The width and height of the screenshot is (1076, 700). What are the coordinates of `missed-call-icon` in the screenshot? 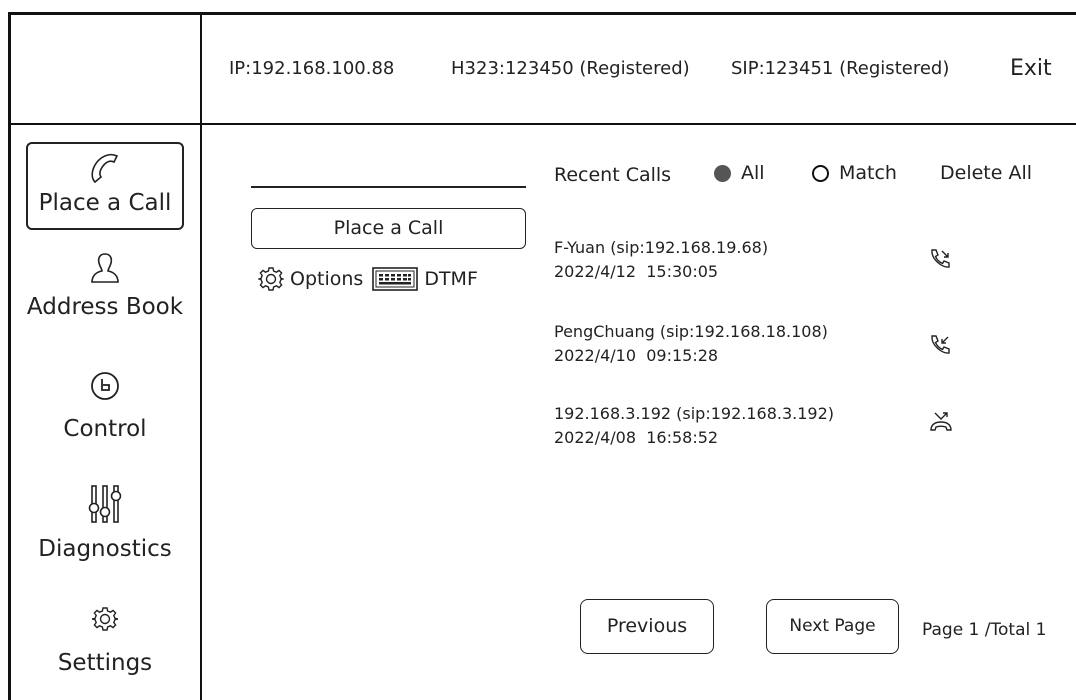 It's located at (941, 421).